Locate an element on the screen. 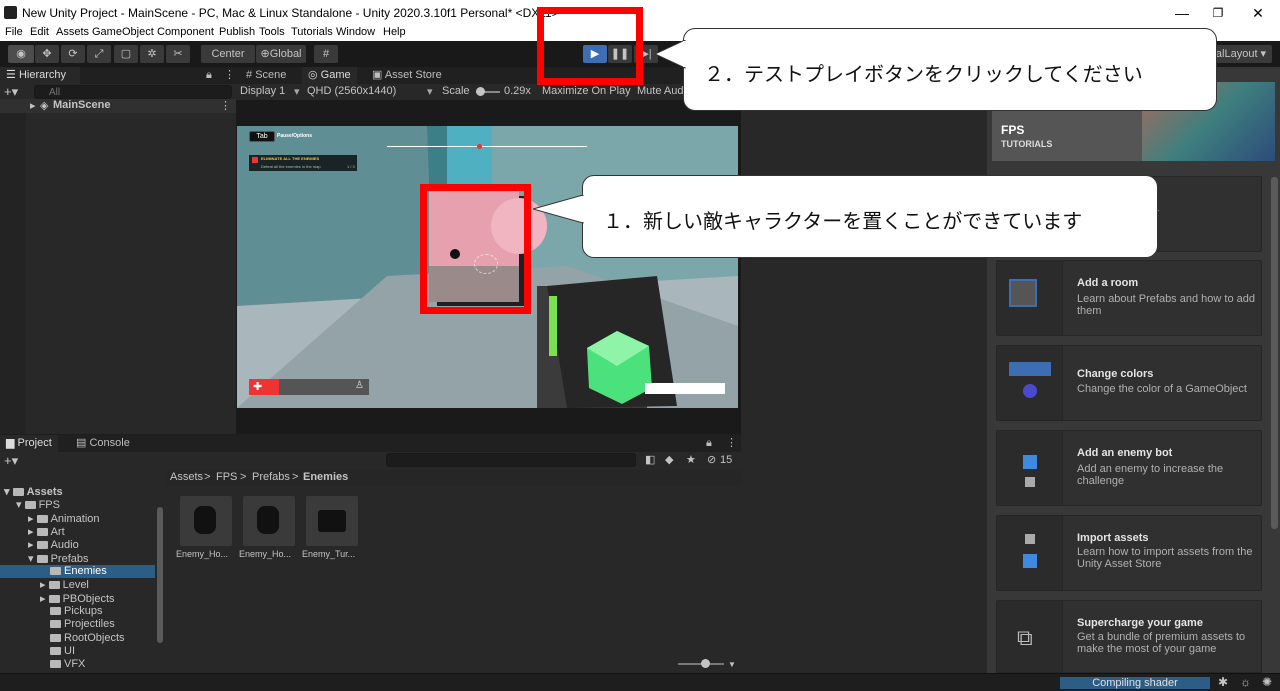 The width and height of the screenshot is (1280, 691). card-title: Change colors is located at coordinates (1115, 374).